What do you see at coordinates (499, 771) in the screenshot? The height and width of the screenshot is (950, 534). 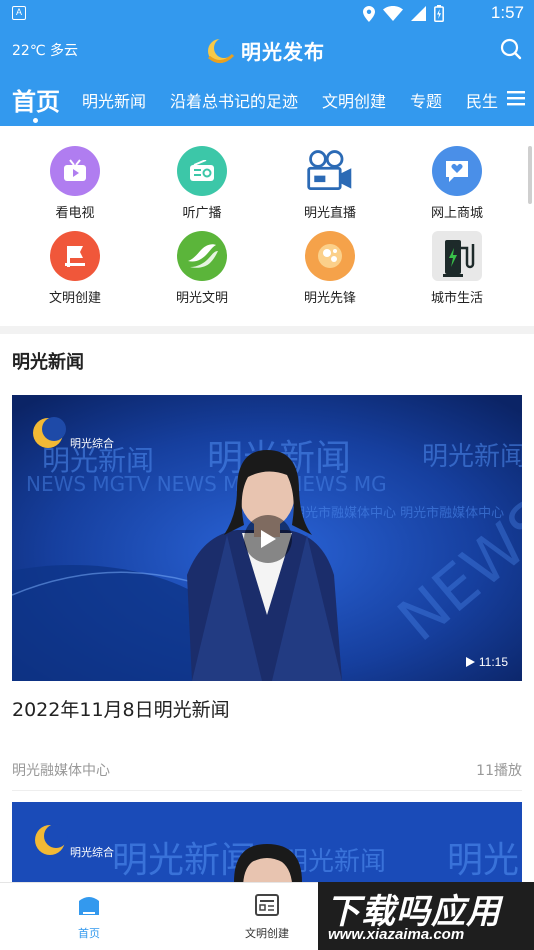 I see `news-play-count: 11播放` at bounding box center [499, 771].